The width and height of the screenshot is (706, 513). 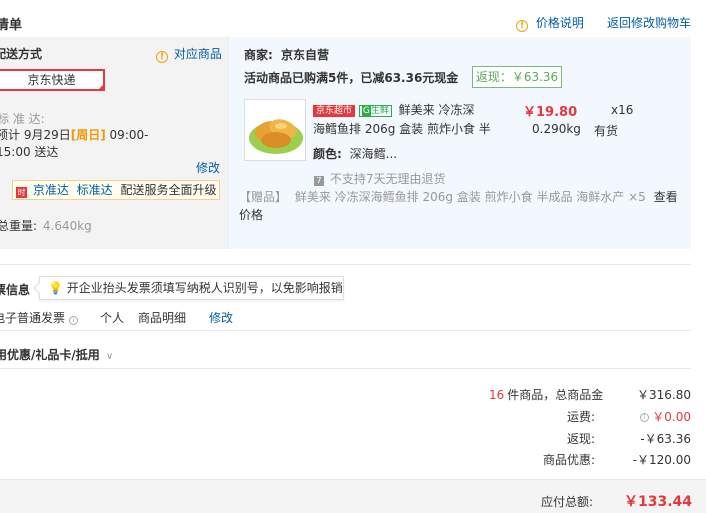 What do you see at coordinates (546, 395) in the screenshot?
I see `goods-count: 16 件商品，总商品金` at bounding box center [546, 395].